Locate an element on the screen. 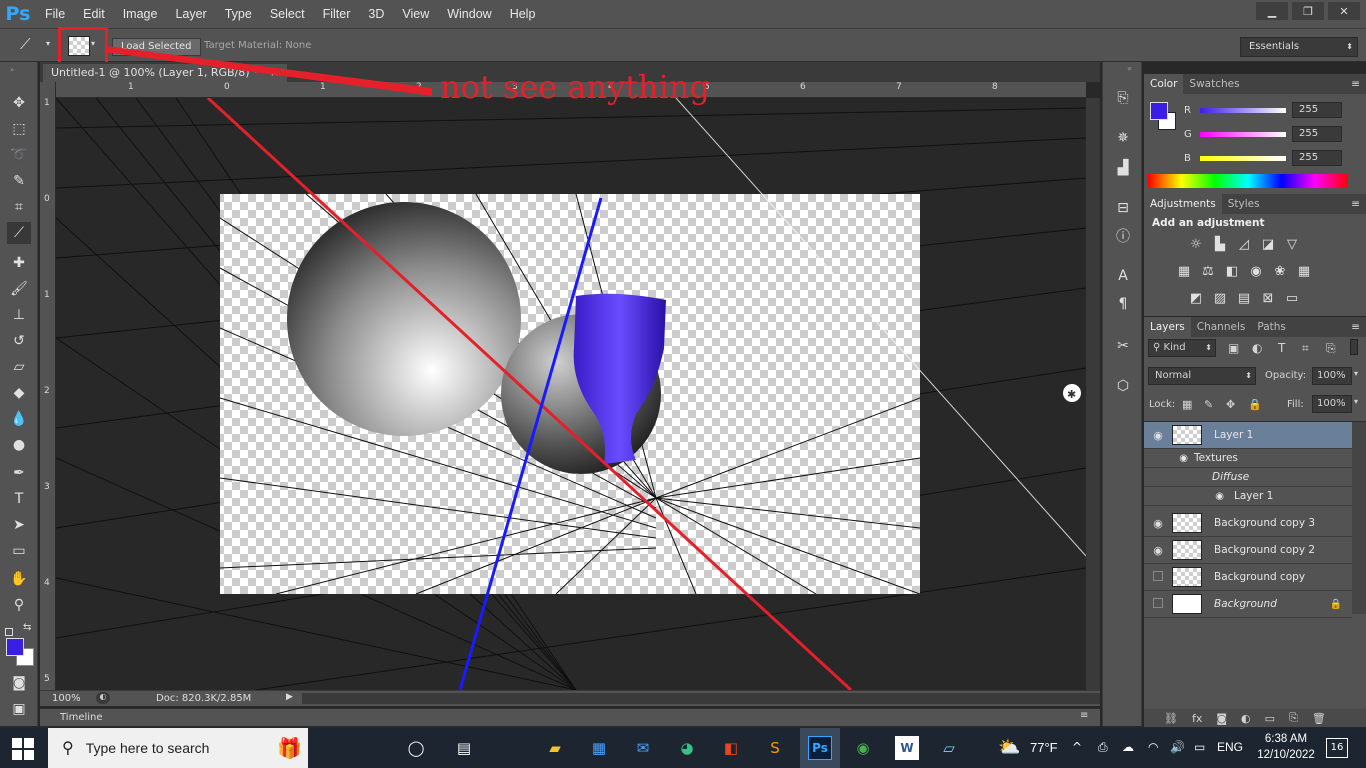  layer-row: Background 🔒 is located at coordinates (1248, 604).